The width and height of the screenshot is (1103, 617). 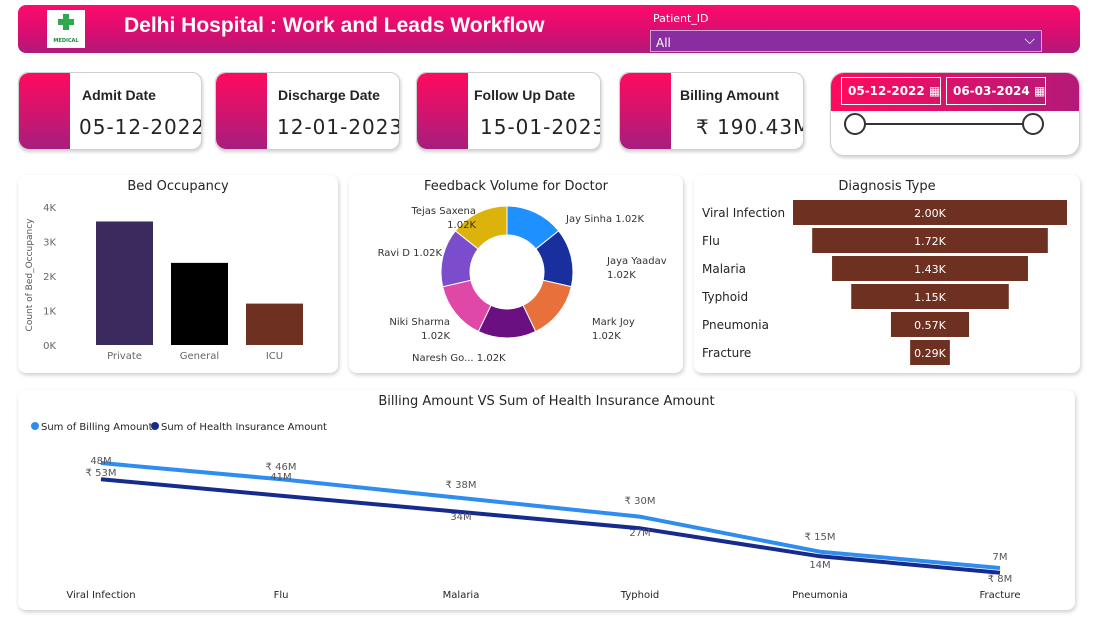 I want to click on insurance-data-label: 14M, so click(x=819, y=565).